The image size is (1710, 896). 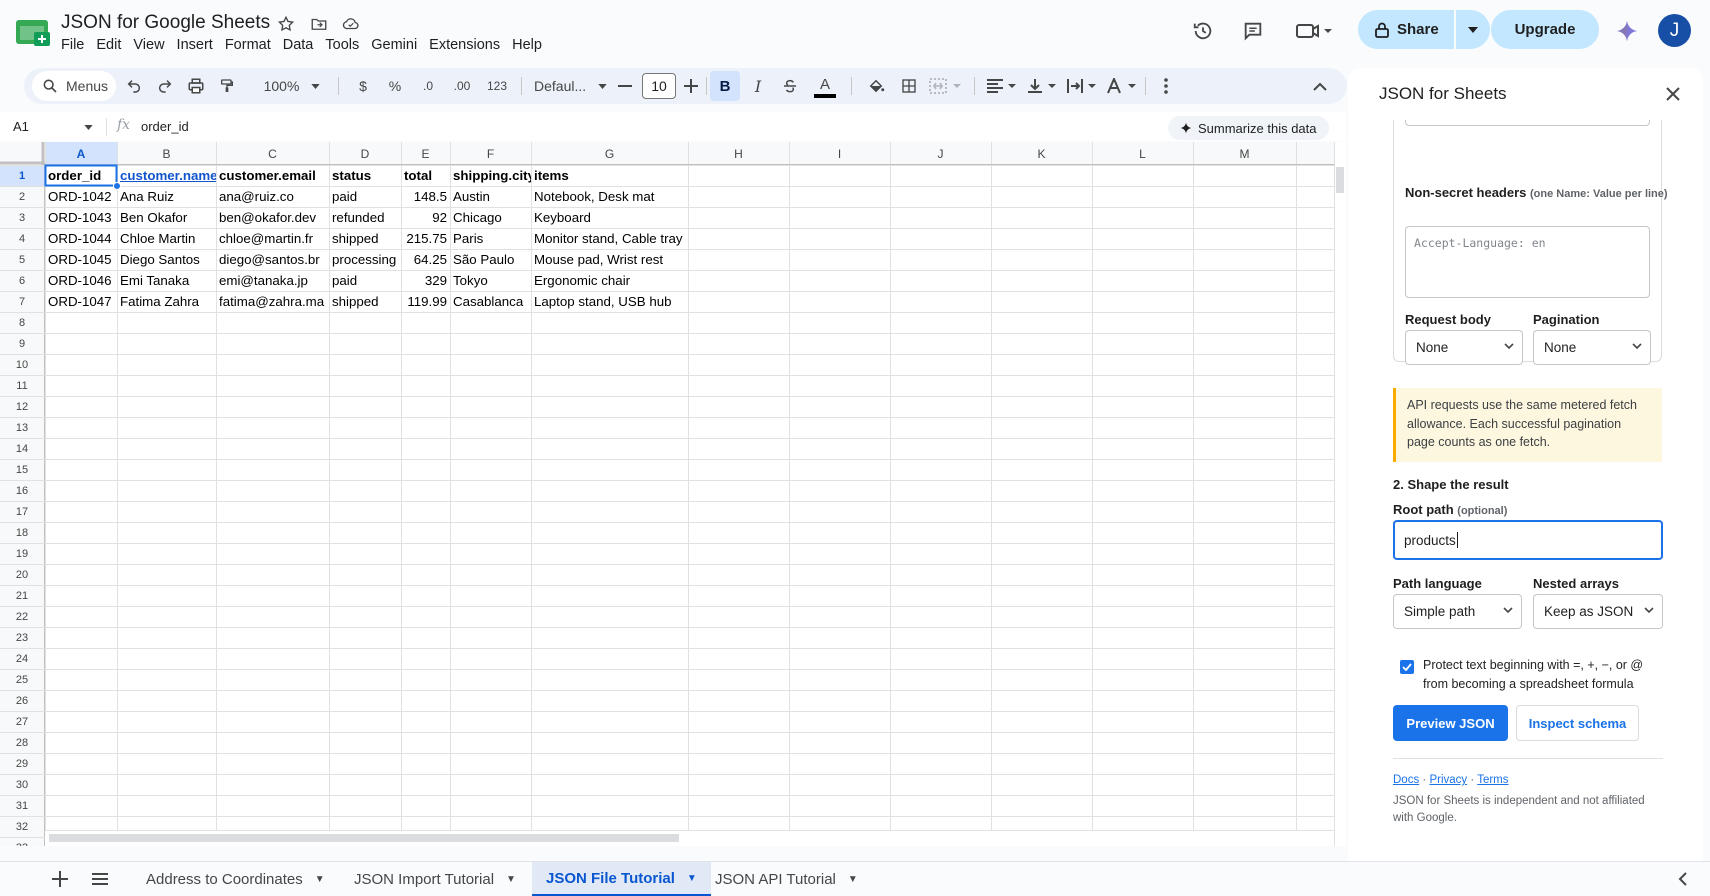 I want to click on column-header-i: I, so click(x=839, y=153).